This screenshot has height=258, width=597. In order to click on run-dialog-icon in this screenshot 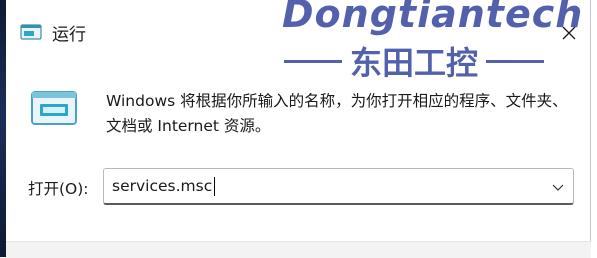, I will do `click(54, 109)`.